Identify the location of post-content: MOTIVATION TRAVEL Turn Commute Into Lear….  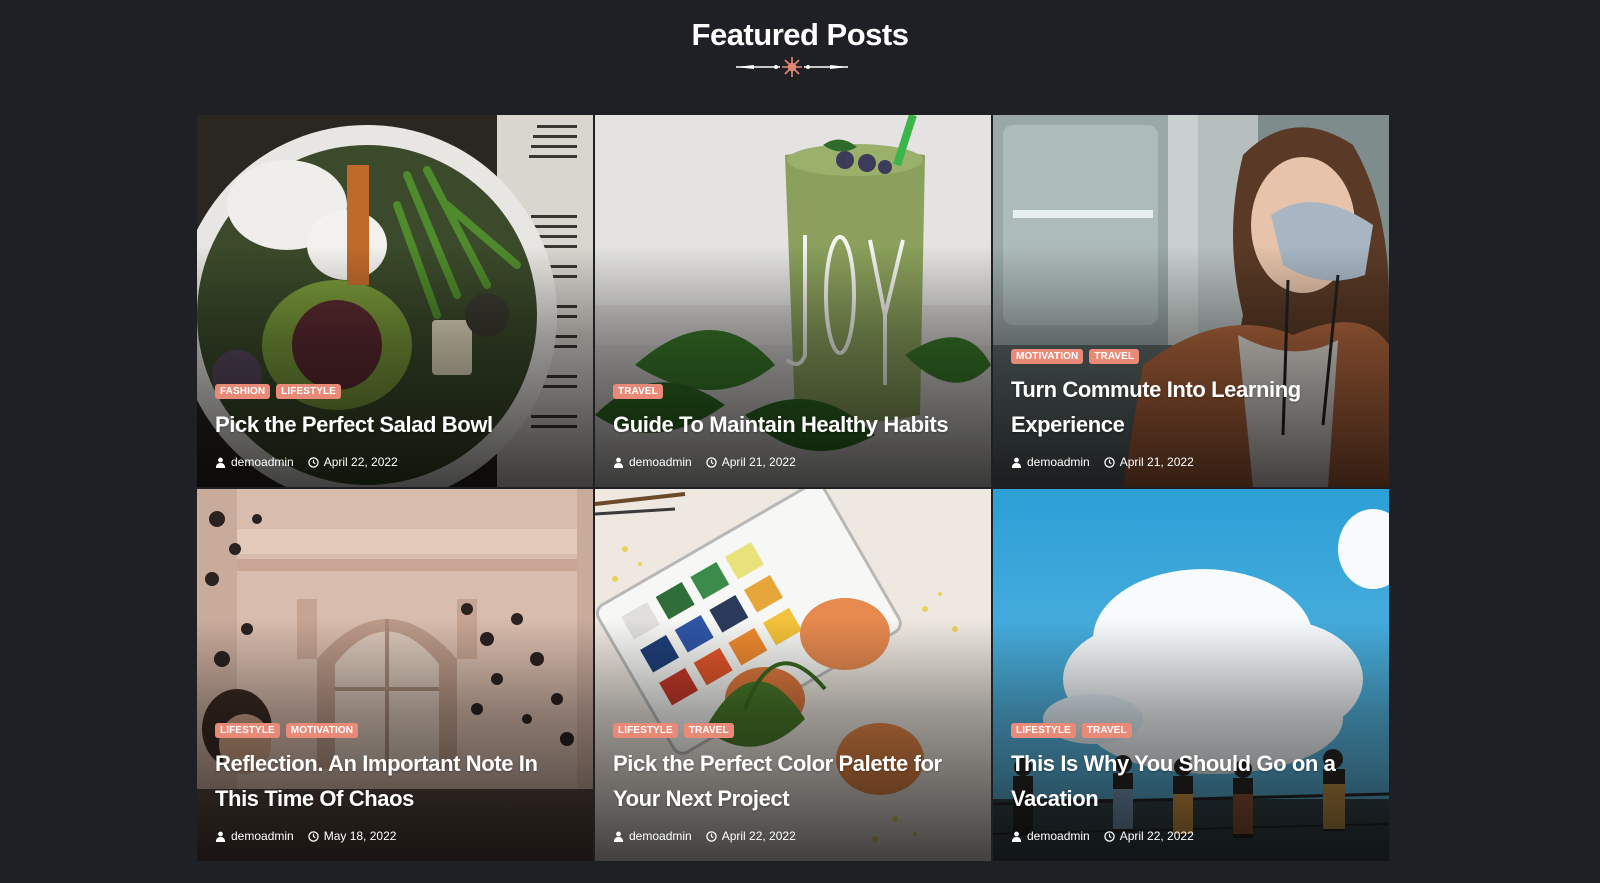
(1191, 409).